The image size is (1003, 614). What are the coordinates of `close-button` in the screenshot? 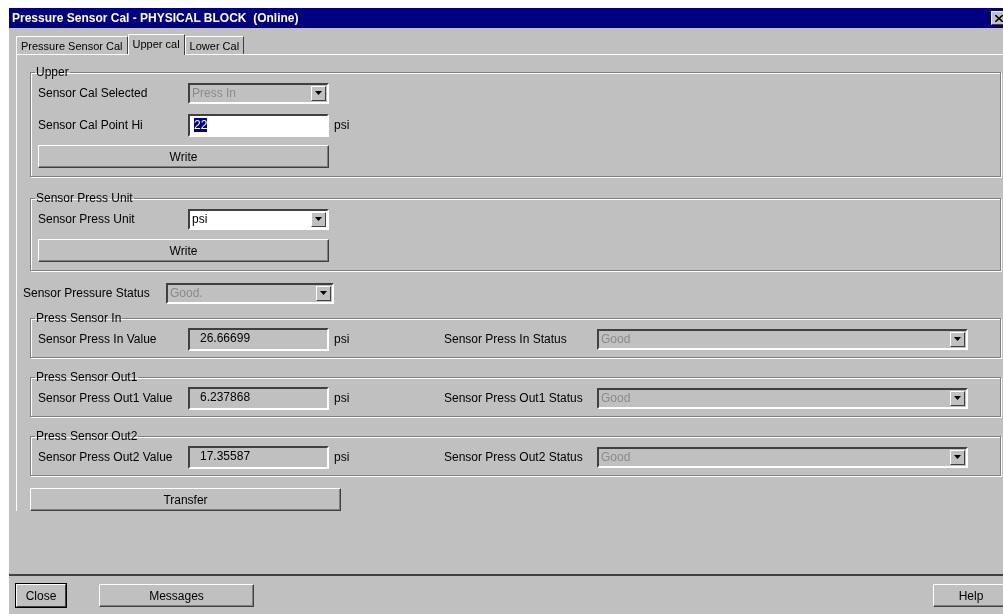 It's located at (997, 18).